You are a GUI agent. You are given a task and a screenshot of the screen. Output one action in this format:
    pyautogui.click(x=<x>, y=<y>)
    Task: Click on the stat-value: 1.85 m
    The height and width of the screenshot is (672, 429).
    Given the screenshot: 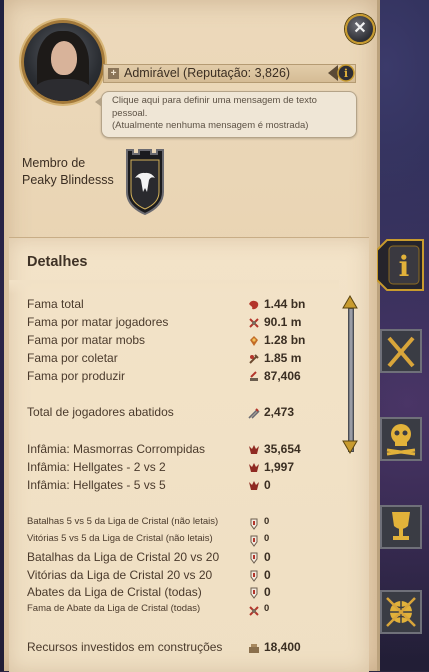 What is the action you would take?
    pyautogui.click(x=283, y=358)
    